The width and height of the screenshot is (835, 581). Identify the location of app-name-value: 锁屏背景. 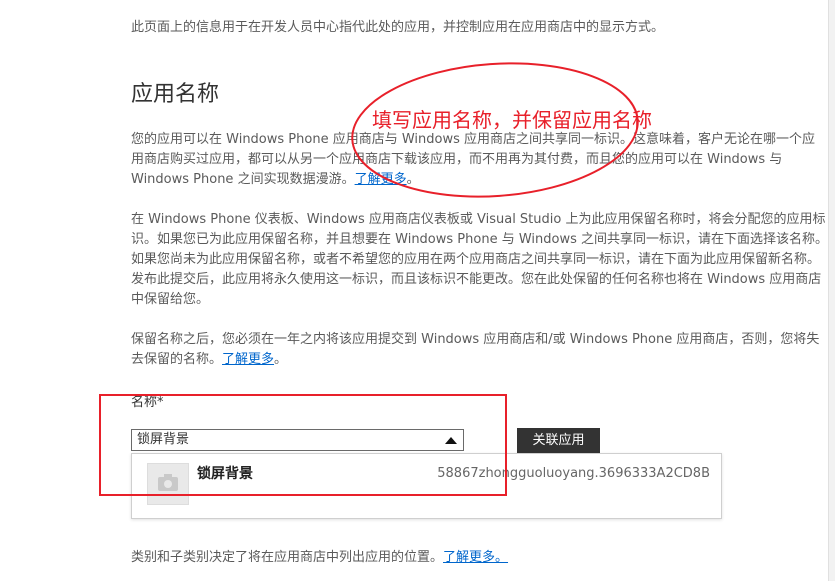
(163, 439).